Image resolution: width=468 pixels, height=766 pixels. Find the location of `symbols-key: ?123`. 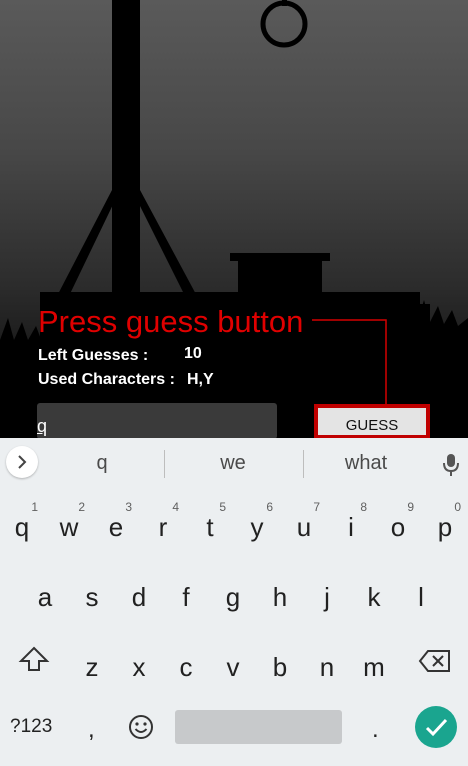

symbols-key: ?123 is located at coordinates (31, 727).